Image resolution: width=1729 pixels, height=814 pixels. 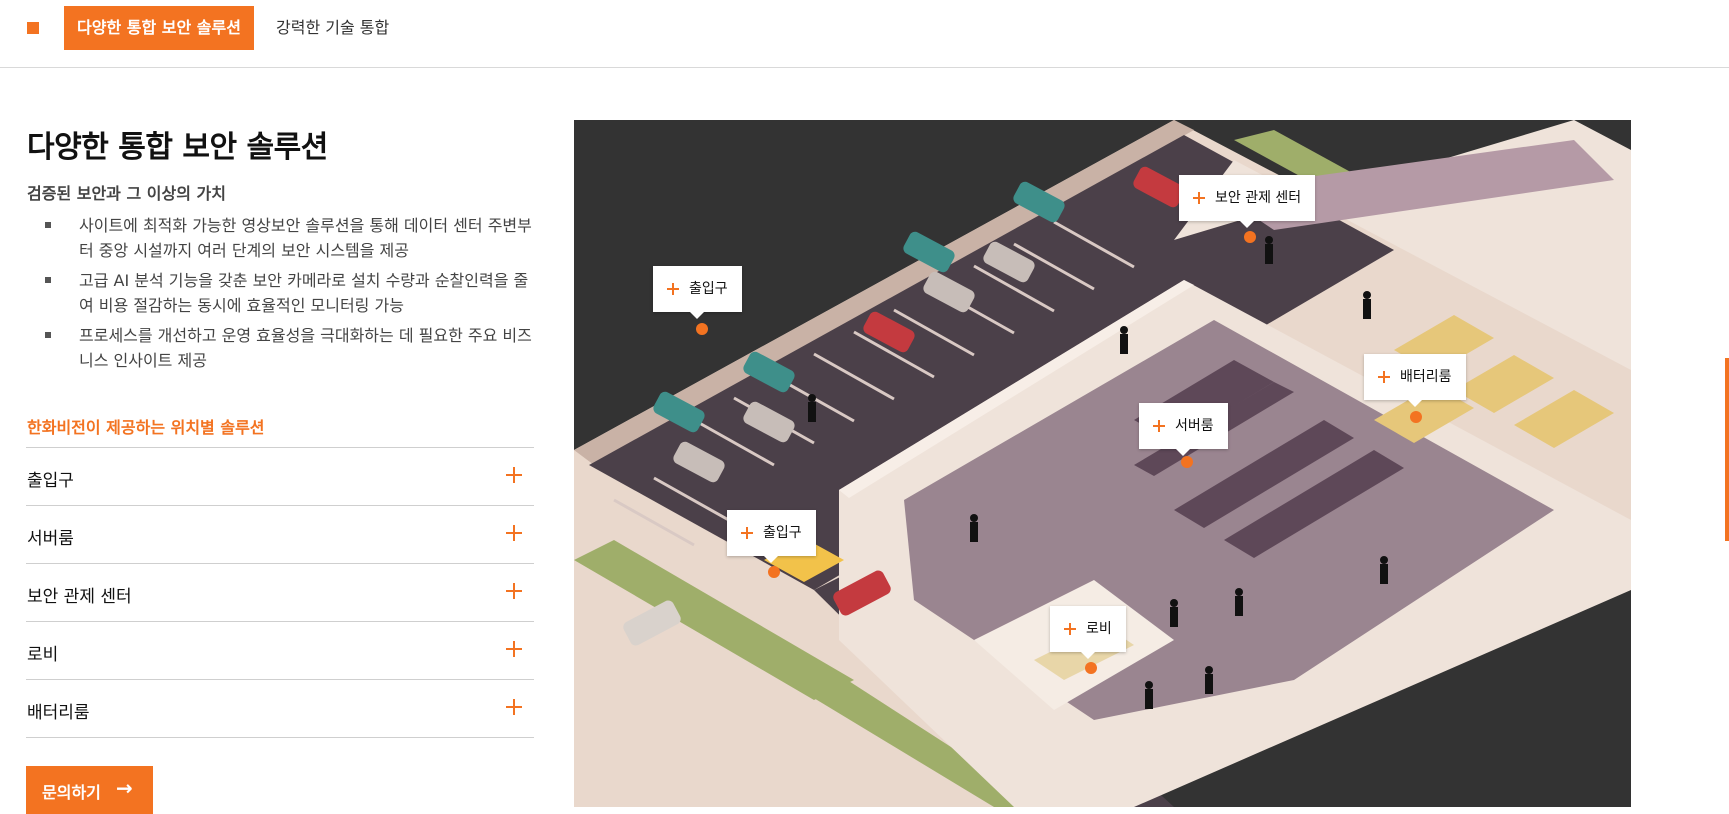 What do you see at coordinates (280, 535) in the screenshot?
I see `accordion-item-server-room: 서버룸` at bounding box center [280, 535].